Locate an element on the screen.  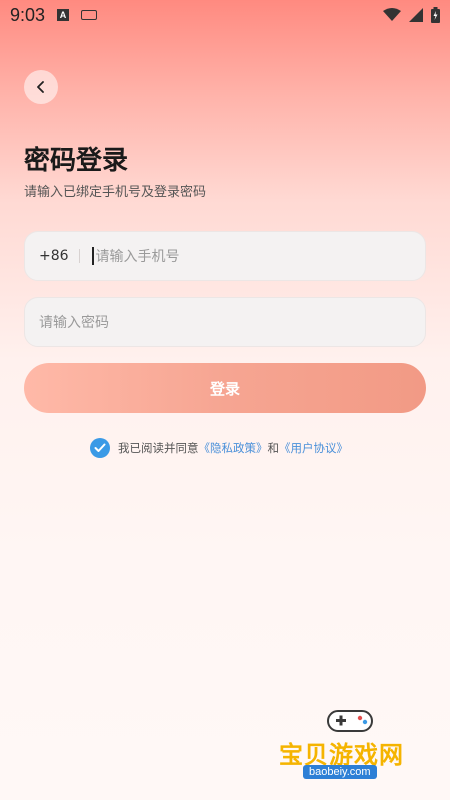
chevron-left-icon is located at coordinates (40, 87).